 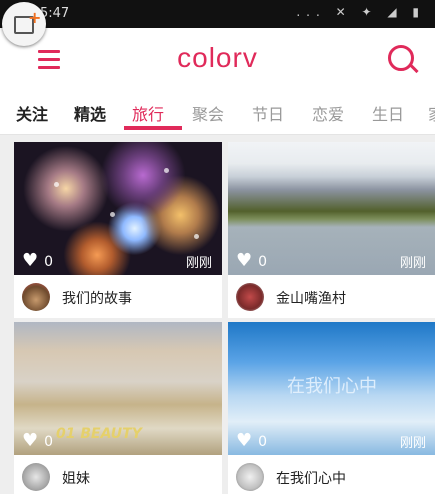 I want to click on tab-birthday: 生日, so click(x=388, y=113).